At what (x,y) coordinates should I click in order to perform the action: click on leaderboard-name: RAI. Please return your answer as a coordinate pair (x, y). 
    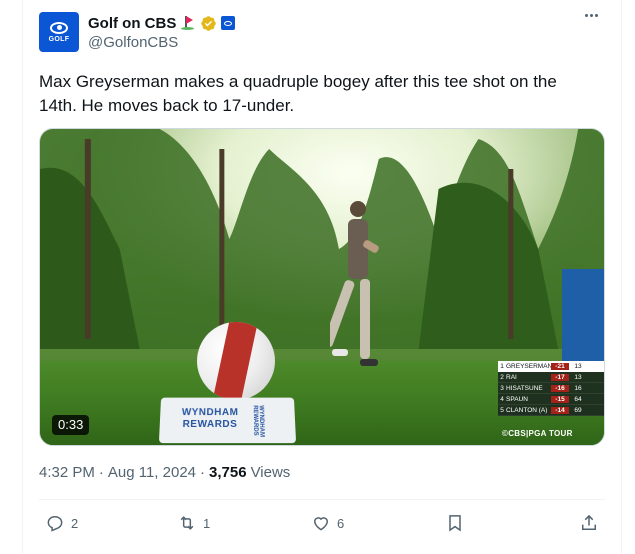
    Looking at the image, I should click on (511, 377).